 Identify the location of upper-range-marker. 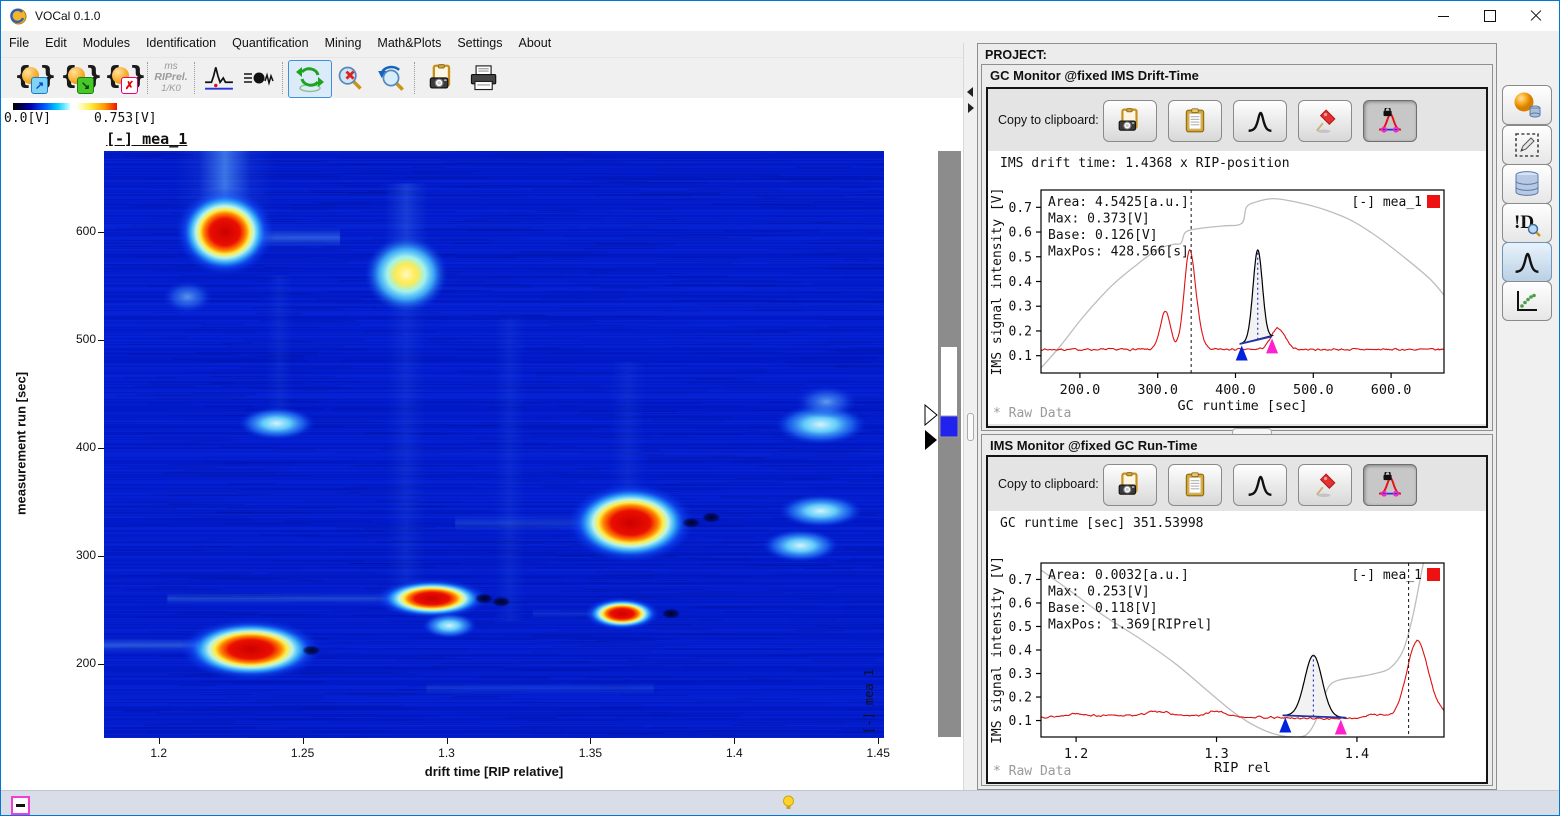
(931, 415).